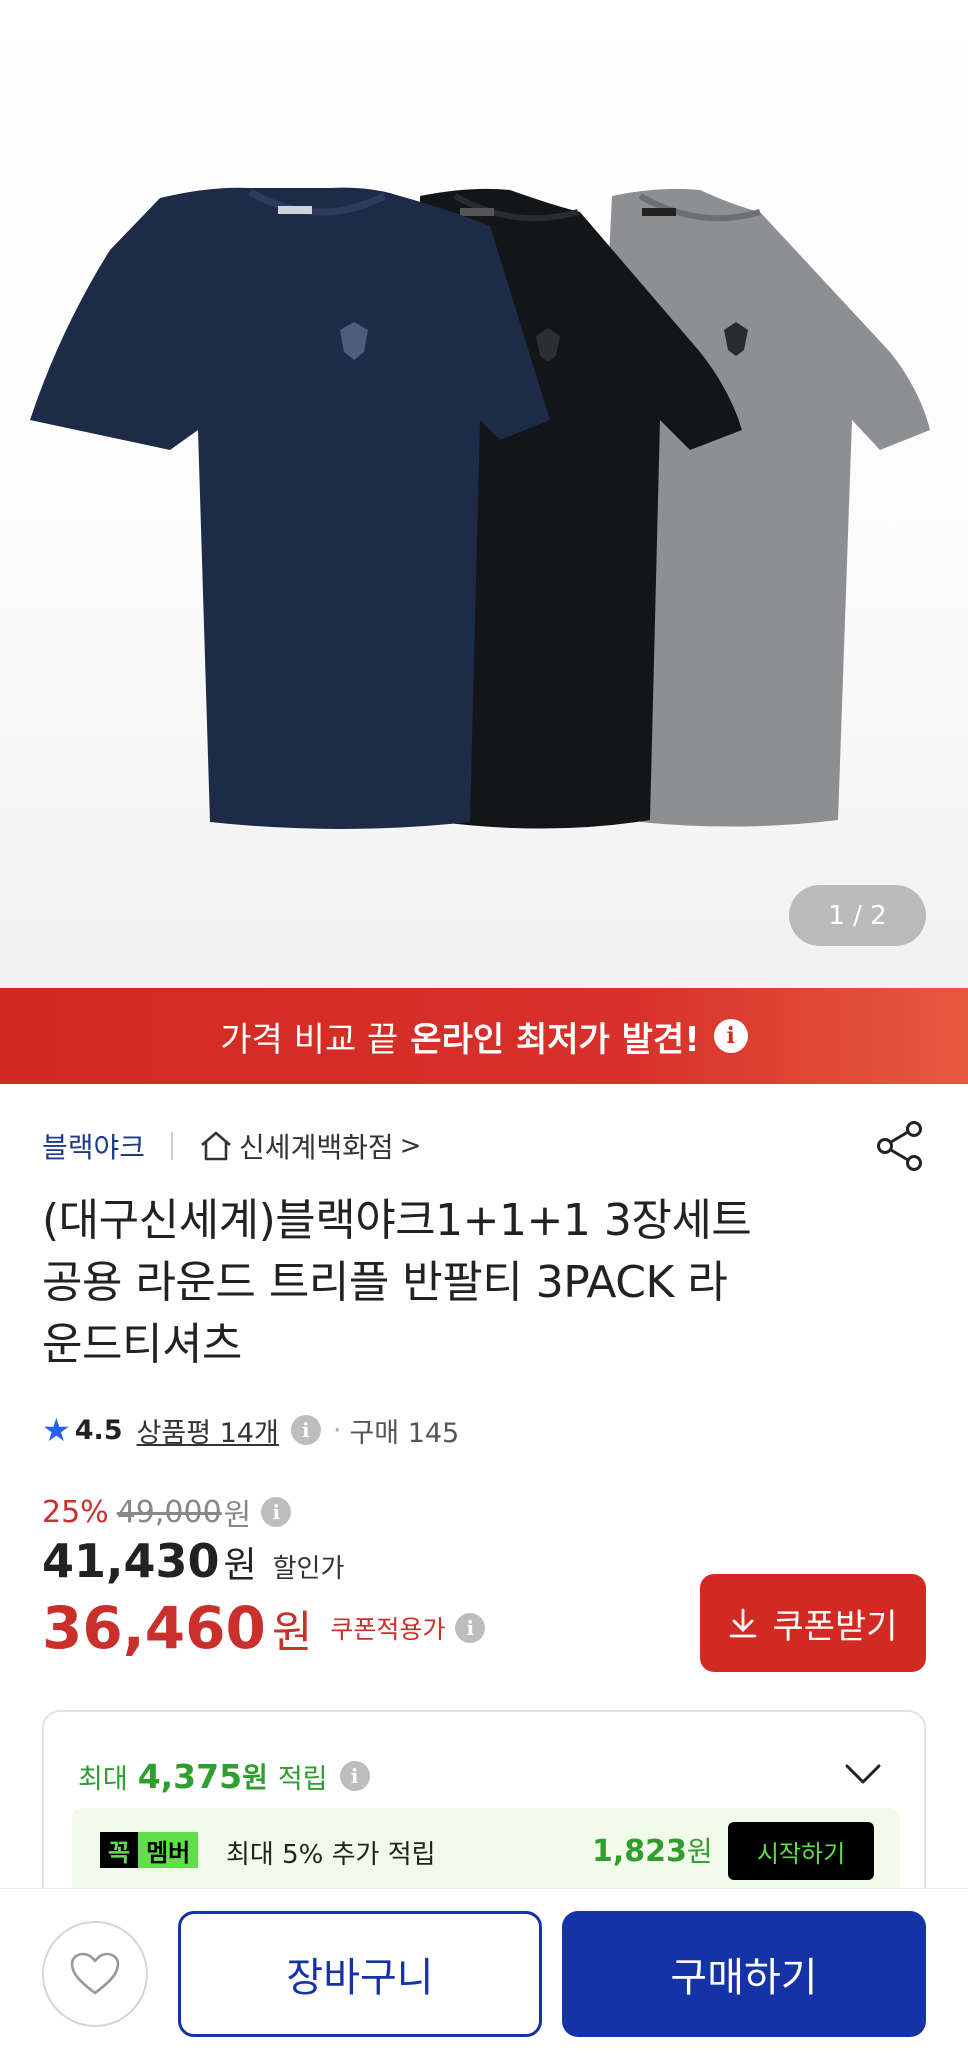 The width and height of the screenshot is (968, 2056). I want to click on store-name: 신세계백화점, so click(316, 1147).